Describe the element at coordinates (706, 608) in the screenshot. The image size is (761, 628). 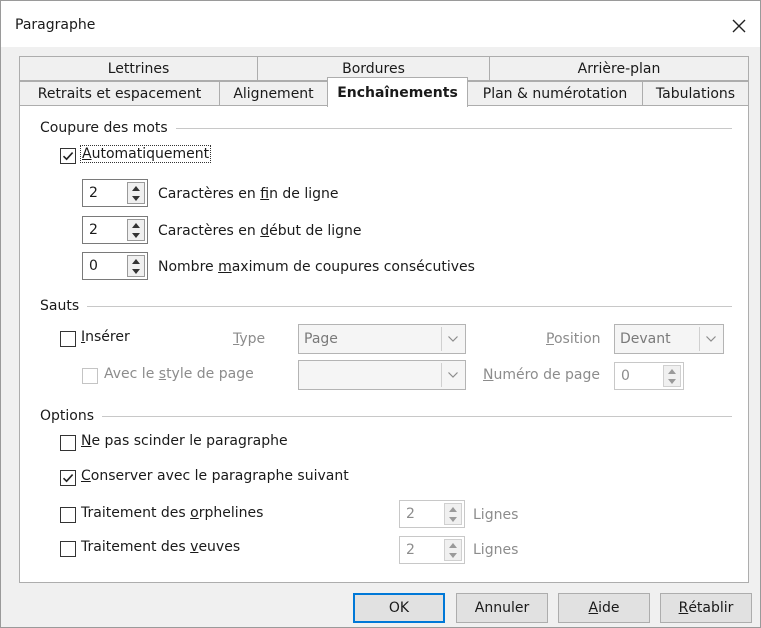
I see `reset-button: Rétablir` at that location.